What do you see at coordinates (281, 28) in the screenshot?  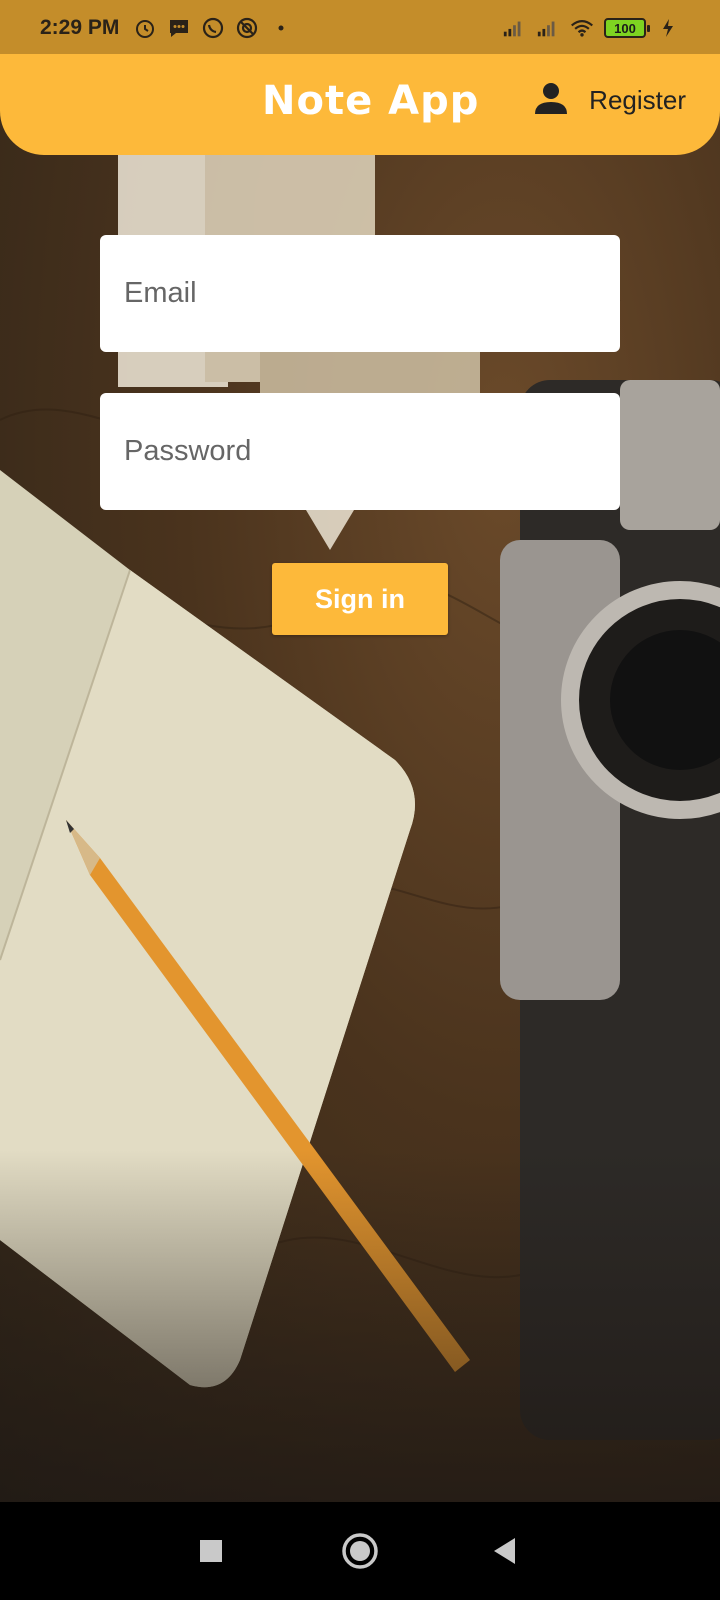 I see `dot-icon` at bounding box center [281, 28].